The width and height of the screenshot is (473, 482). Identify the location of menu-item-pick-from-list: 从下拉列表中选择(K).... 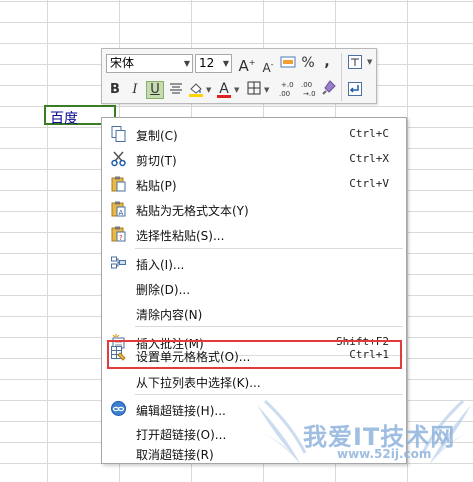
(254, 381).